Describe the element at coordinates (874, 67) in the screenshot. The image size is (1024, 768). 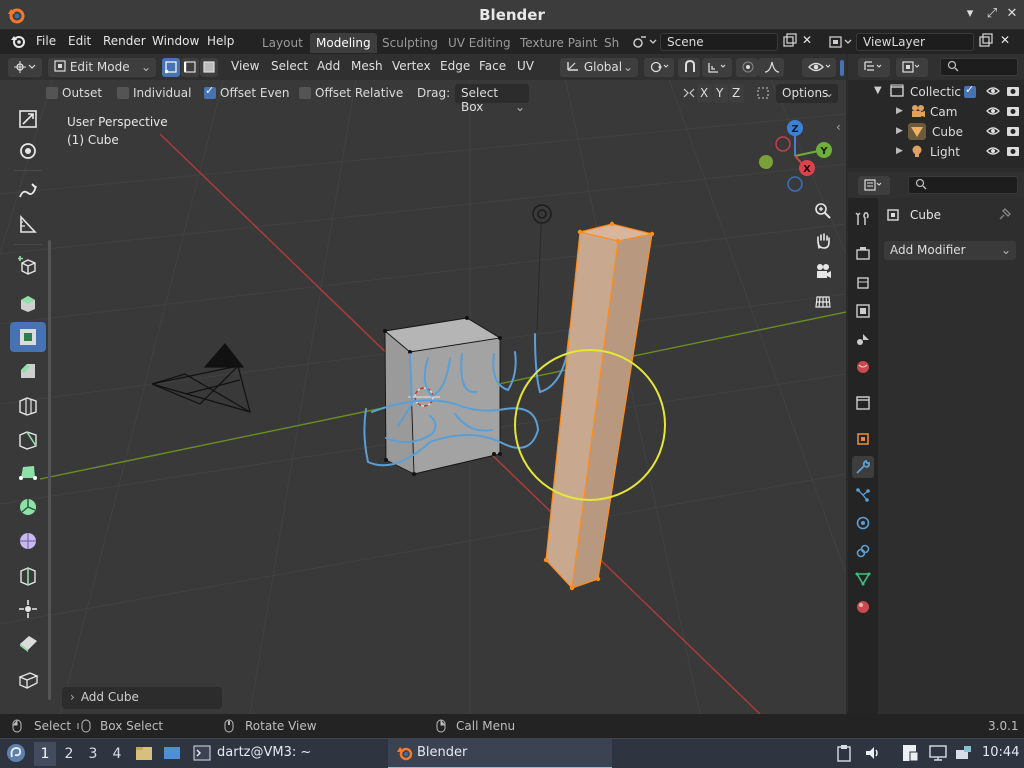
I see `outliner-editor-type-icon` at that location.